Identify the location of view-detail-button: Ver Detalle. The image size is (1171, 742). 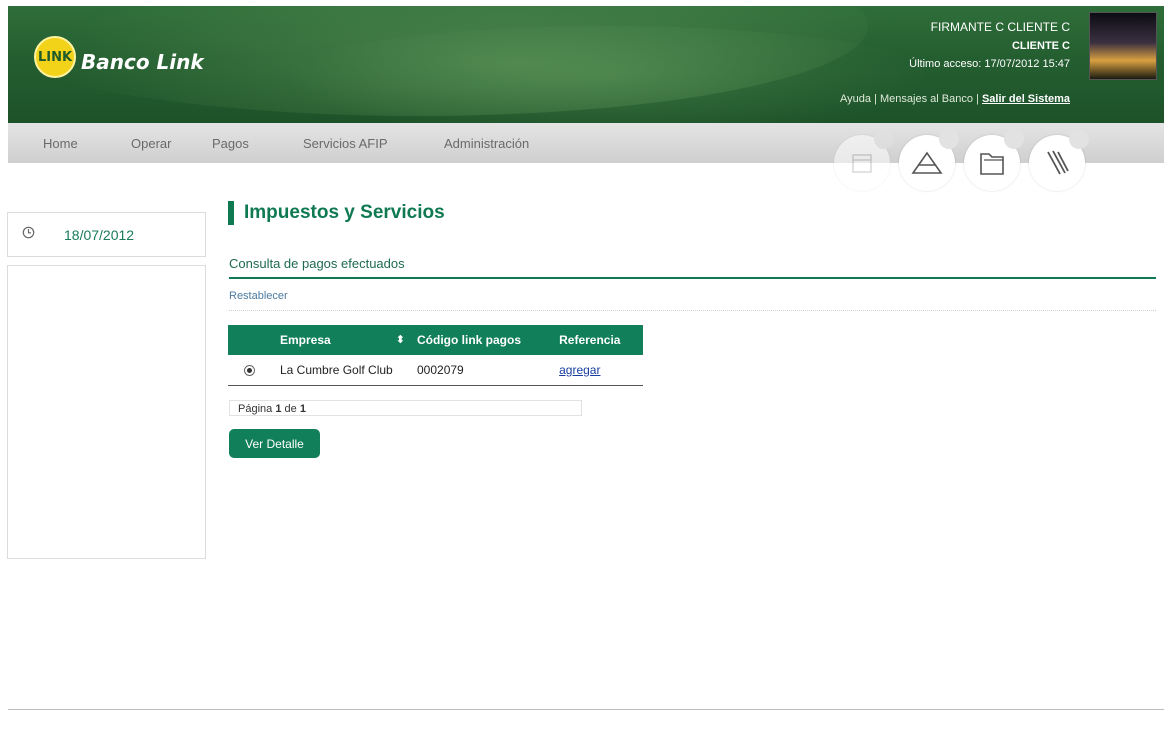
(274, 443).